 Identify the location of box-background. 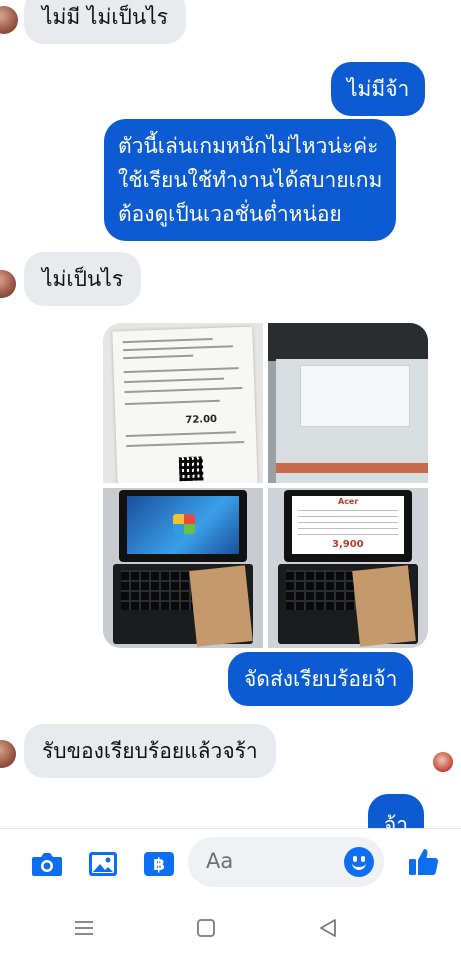
(348, 342).